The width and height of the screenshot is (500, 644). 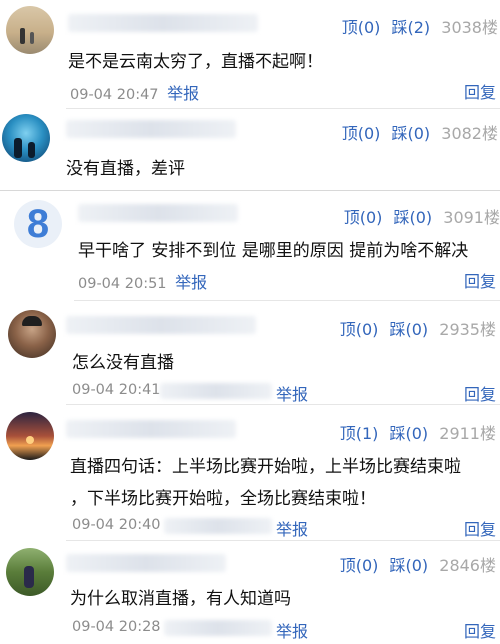 What do you see at coordinates (273, 251) in the screenshot?
I see `comment-text: 早干啥了 安排不到位 是哪里的原因 提前为啥不解决` at bounding box center [273, 251].